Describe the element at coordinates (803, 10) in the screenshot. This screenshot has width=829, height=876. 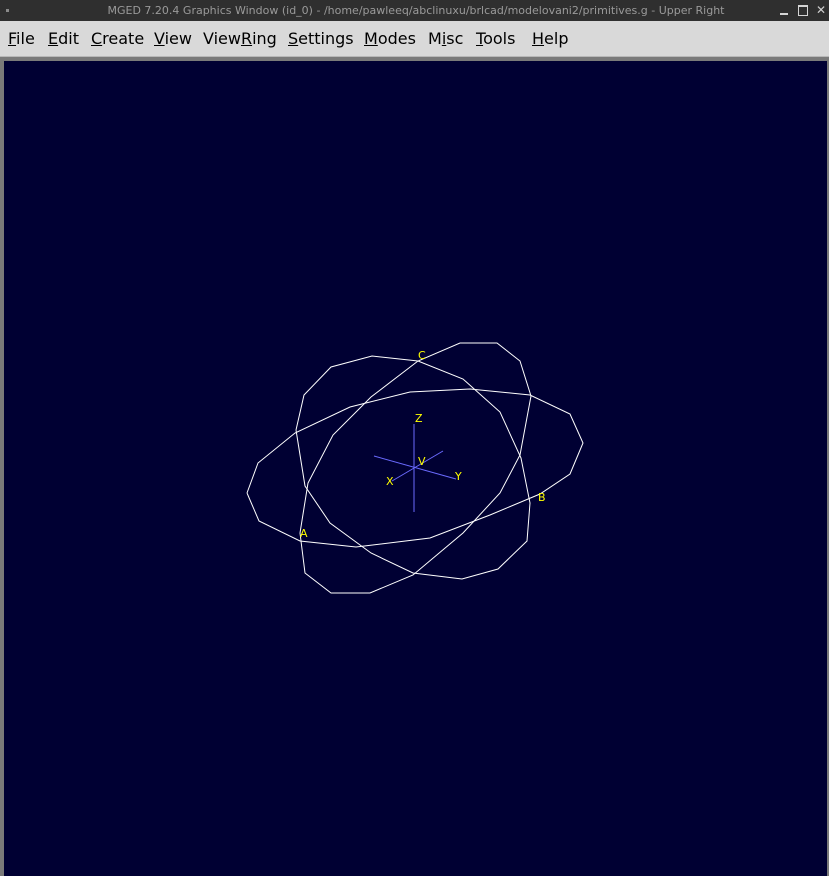
I see `maximize-icon` at that location.